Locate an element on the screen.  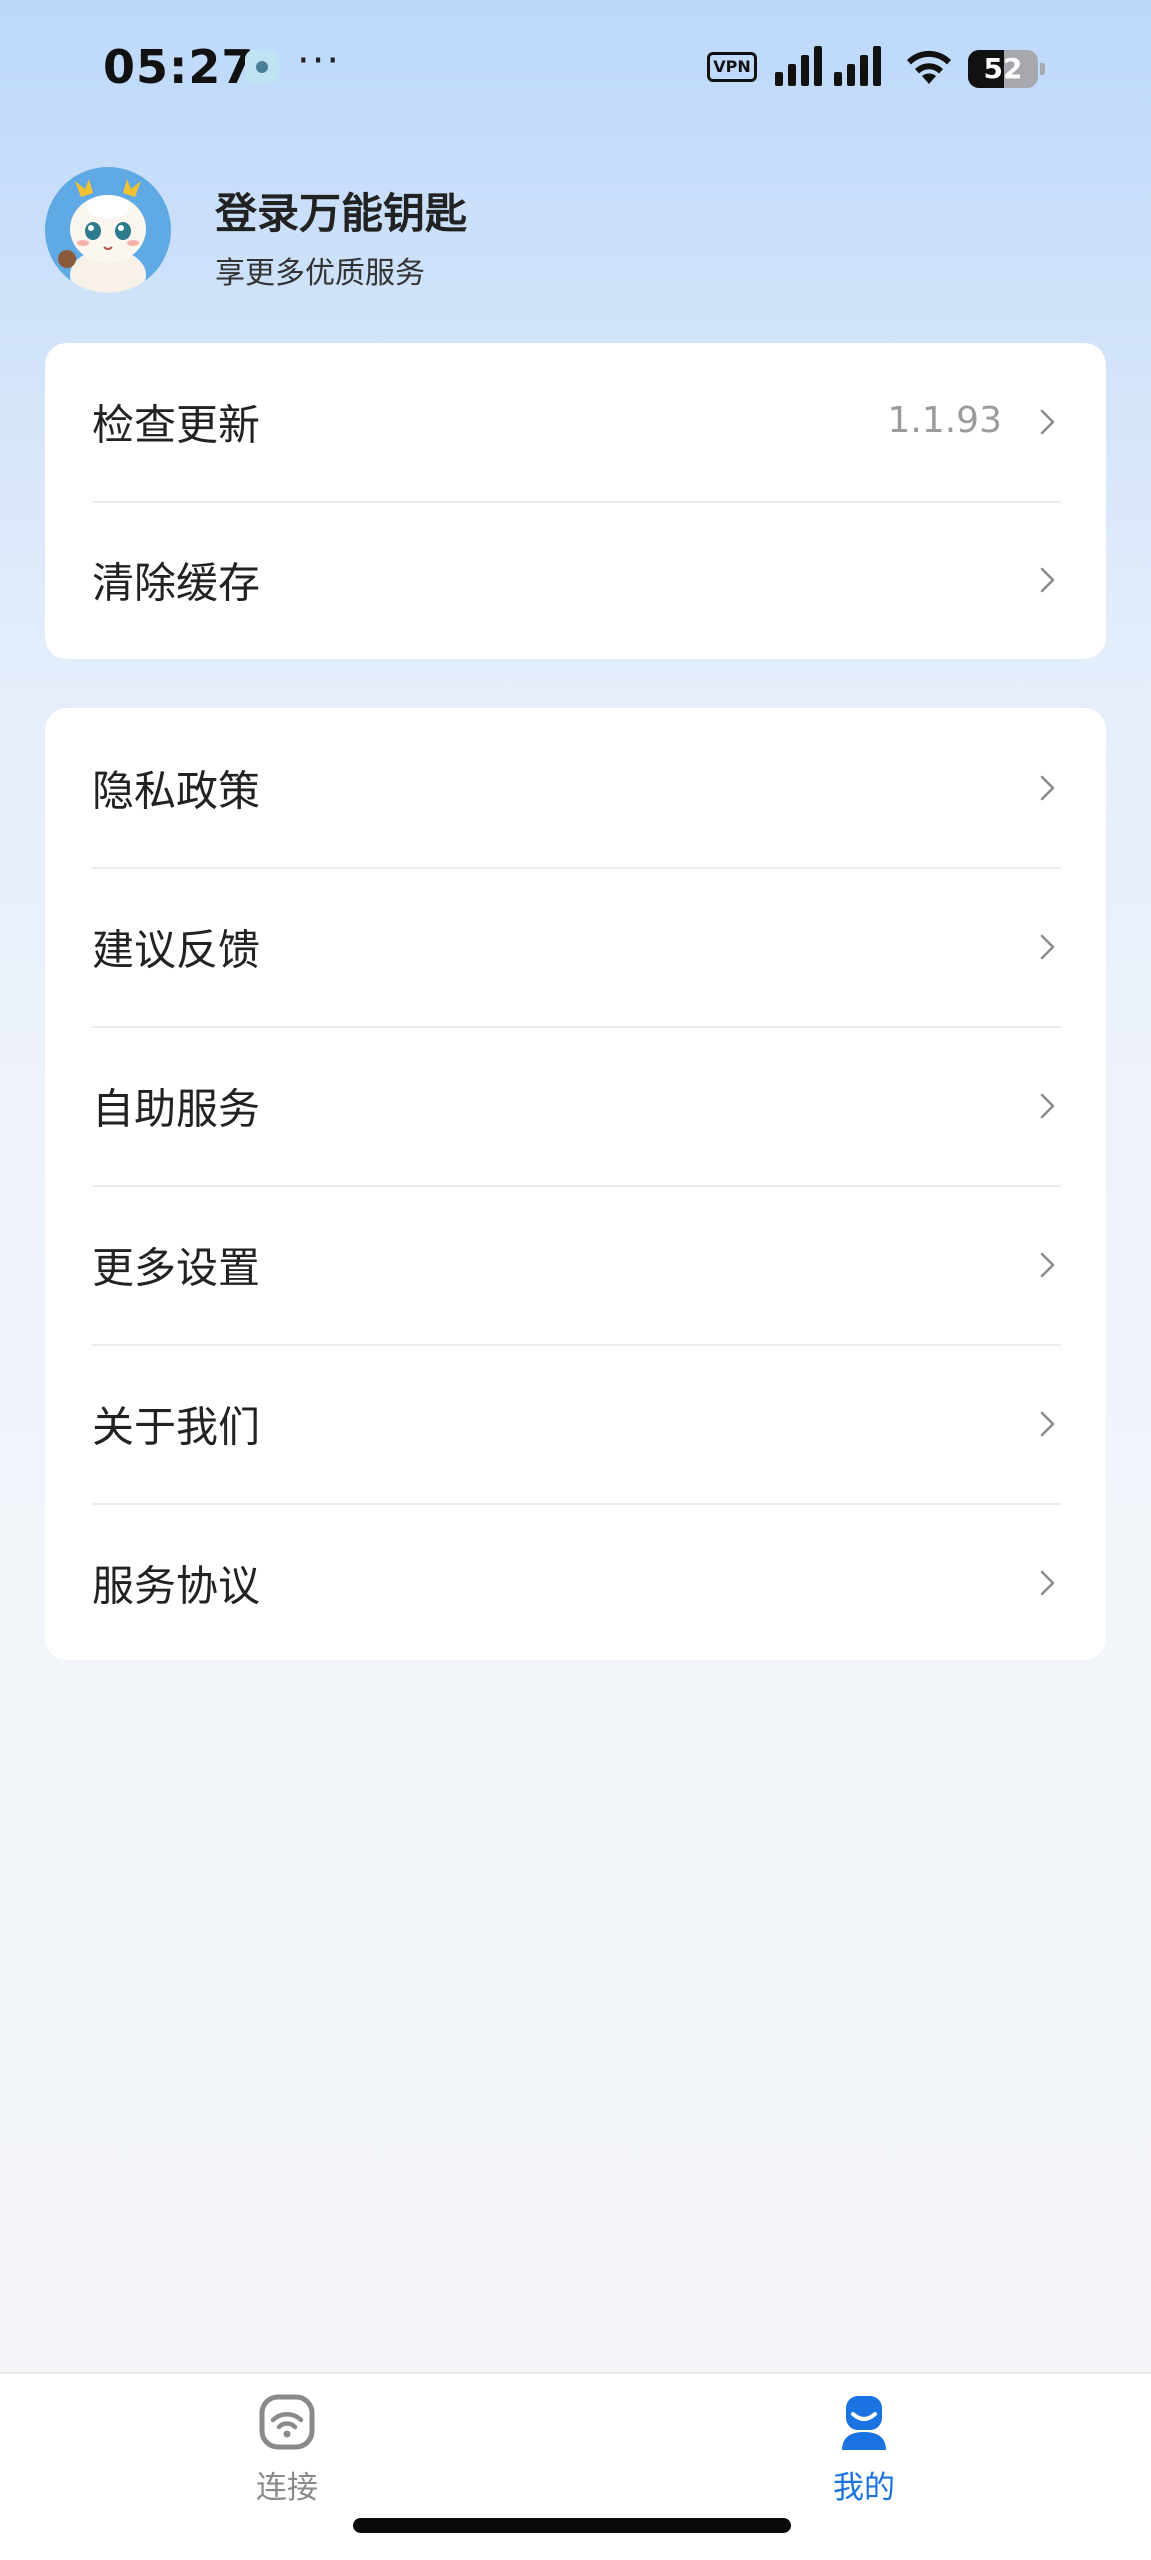
login-subtitle: 享更多优质服务 is located at coordinates (320, 273).